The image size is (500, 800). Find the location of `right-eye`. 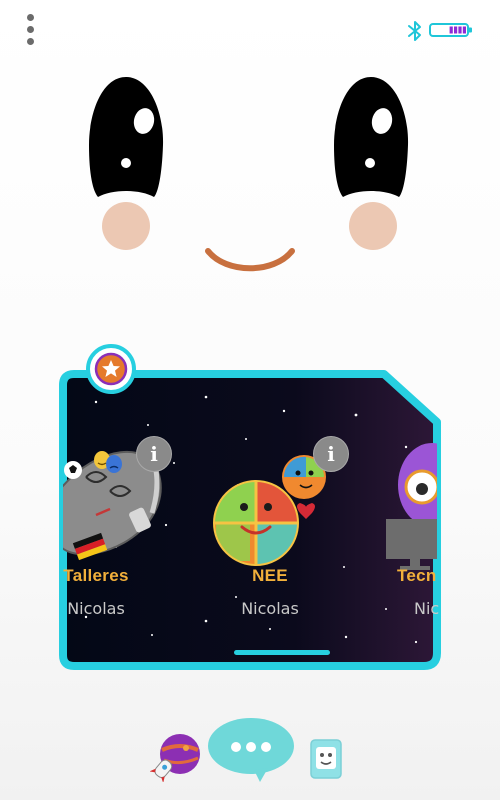

right-eye is located at coordinates (371, 137).